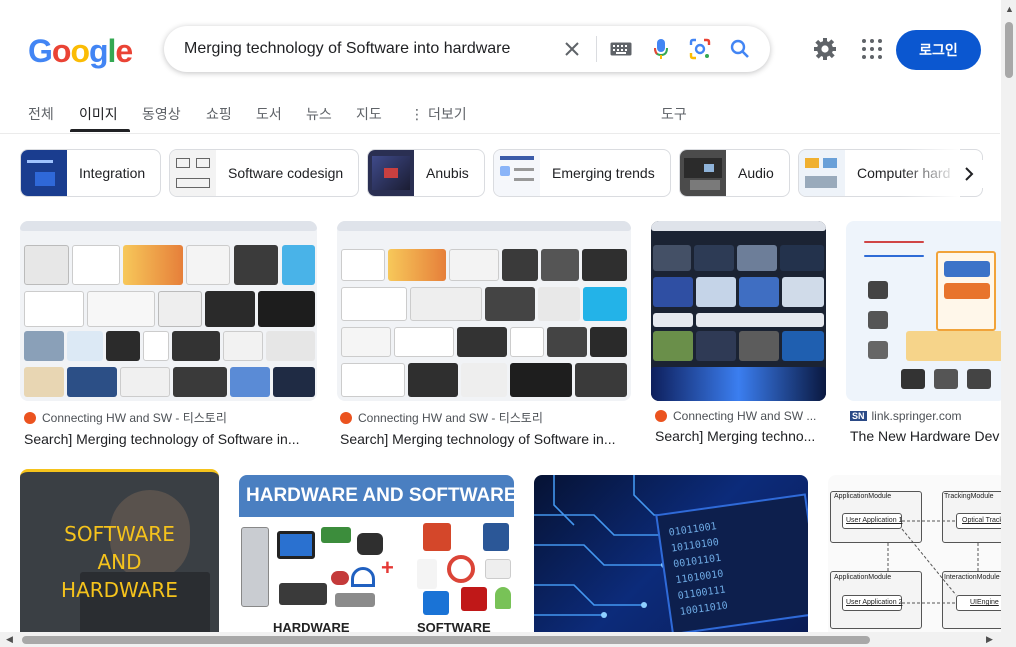 The height and width of the screenshot is (647, 1016). I want to click on tab-maps: 지도, so click(369, 114).